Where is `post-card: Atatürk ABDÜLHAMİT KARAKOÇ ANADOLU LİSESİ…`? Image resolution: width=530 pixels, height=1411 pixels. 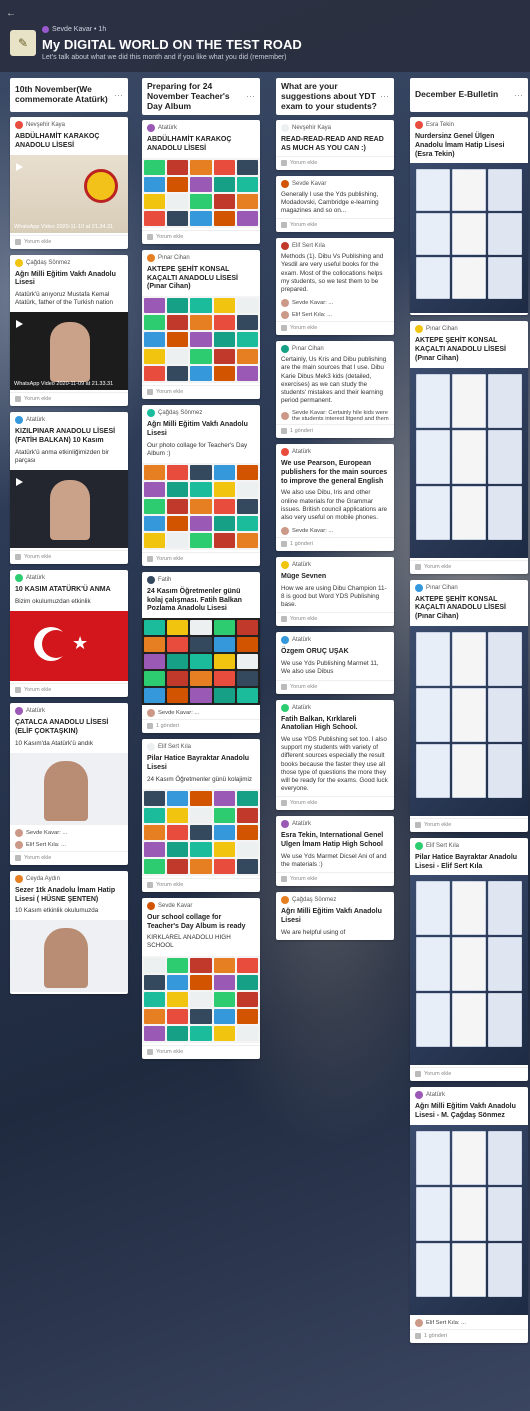 post-card: Atatürk ABDÜLHAMİT KARAKOÇ ANADOLU LİSESİ… is located at coordinates (201, 182).